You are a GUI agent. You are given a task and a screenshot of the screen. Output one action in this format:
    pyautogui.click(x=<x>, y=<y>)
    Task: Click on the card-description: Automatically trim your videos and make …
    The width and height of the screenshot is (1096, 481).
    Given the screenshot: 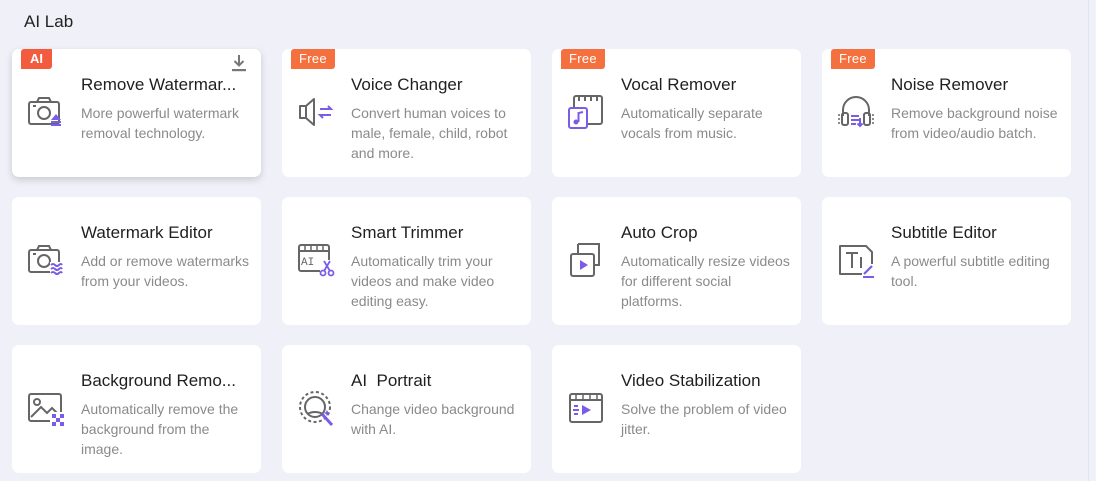 What is the action you would take?
    pyautogui.click(x=423, y=281)
    